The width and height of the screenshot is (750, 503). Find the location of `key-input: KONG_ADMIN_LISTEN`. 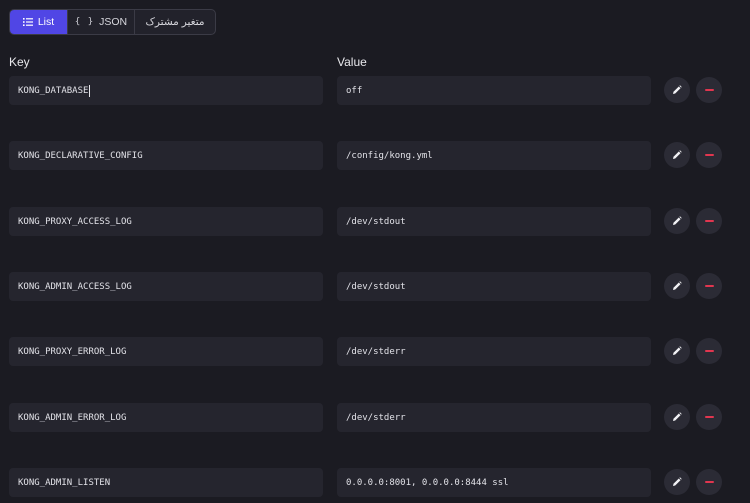

key-input: KONG_ADMIN_LISTEN is located at coordinates (166, 482).